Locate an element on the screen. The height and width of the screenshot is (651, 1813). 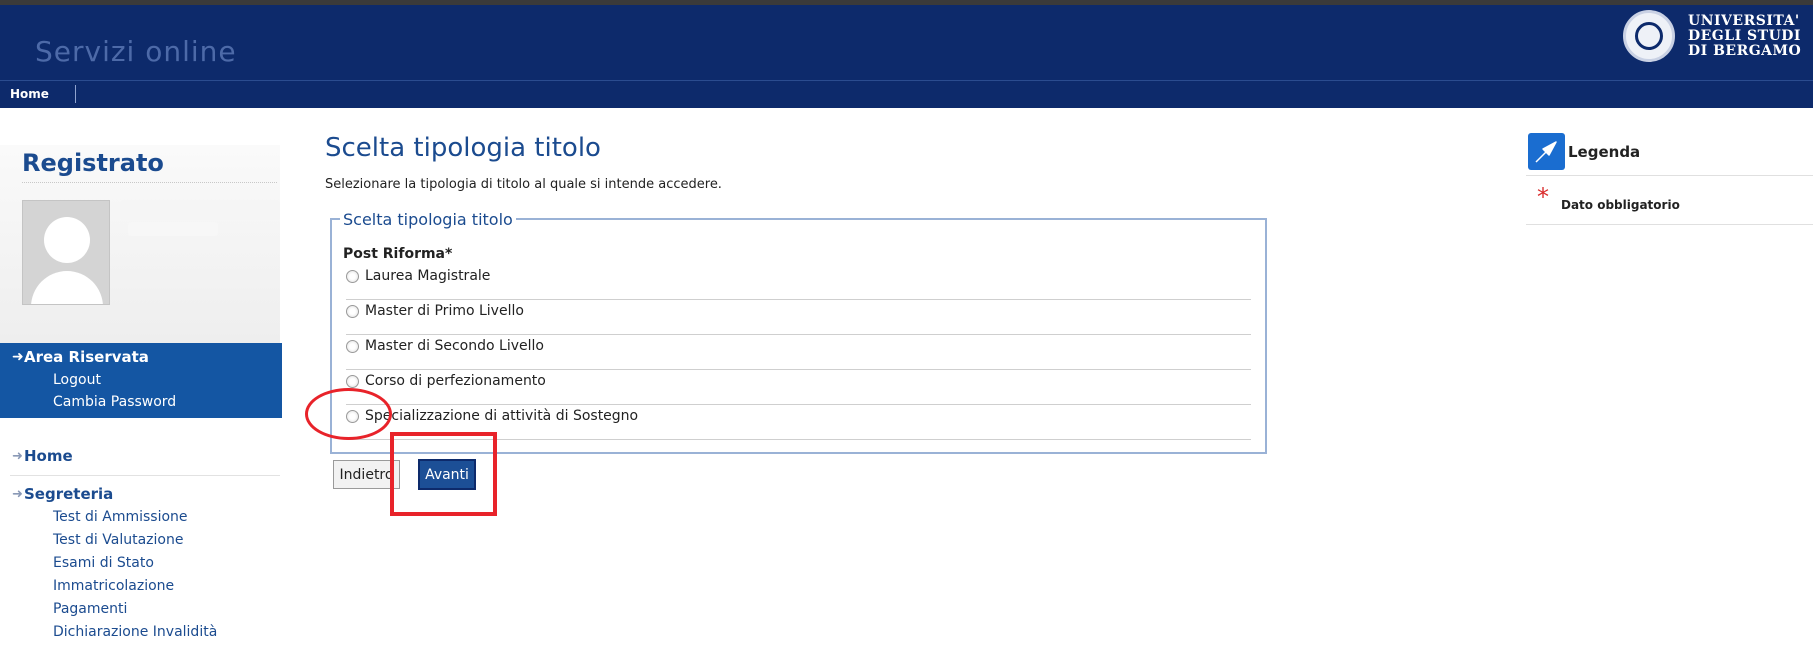
legend-item-label: Dato obbligatorio is located at coordinates (1620, 205).